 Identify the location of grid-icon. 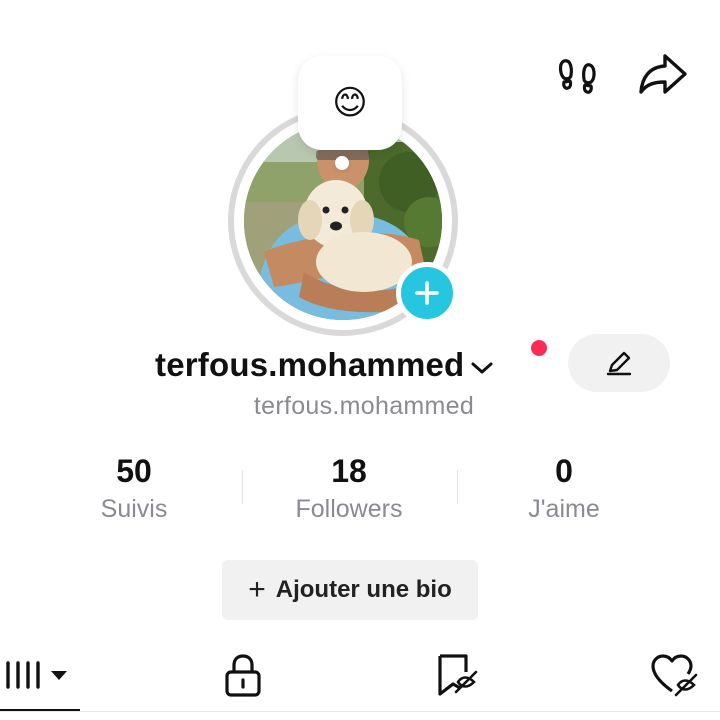
(36, 675).